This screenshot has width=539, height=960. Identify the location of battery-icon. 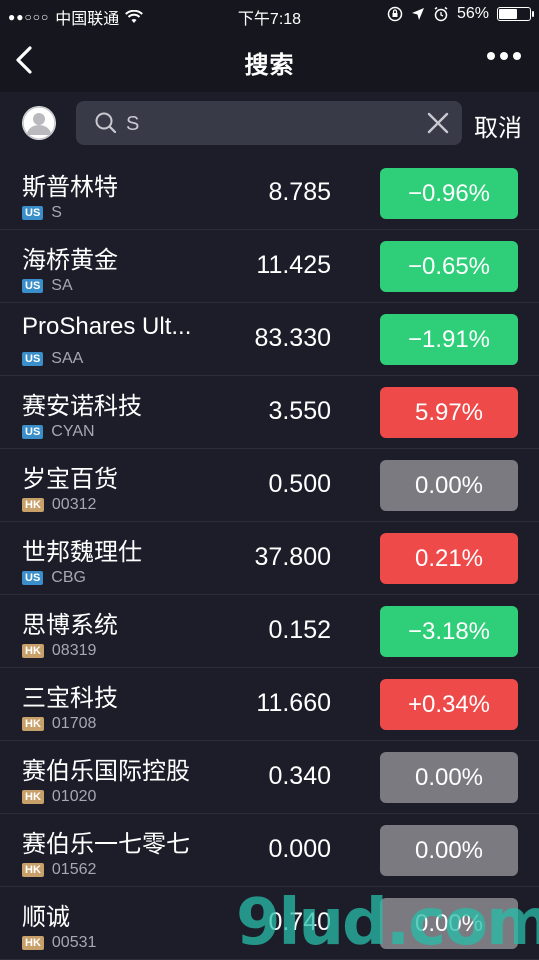
(515, 14).